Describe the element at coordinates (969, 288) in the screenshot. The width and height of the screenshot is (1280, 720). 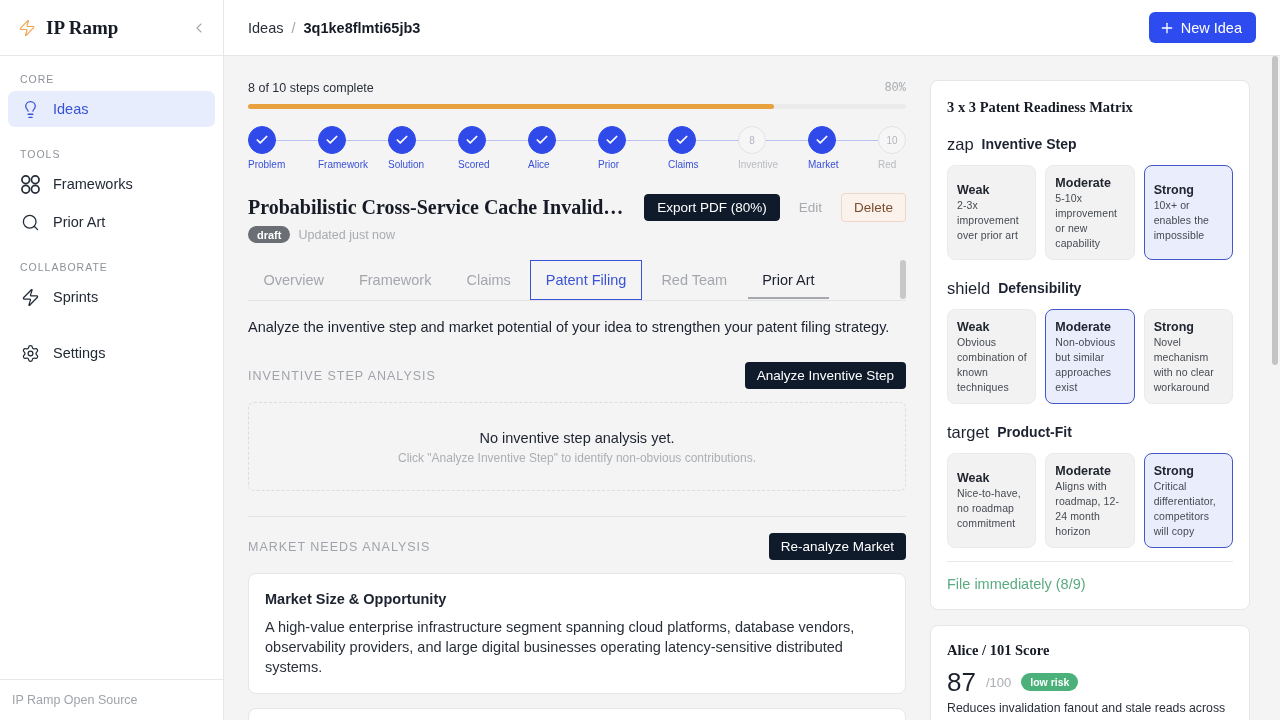
I see `criterion-icon-text: shield` at that location.